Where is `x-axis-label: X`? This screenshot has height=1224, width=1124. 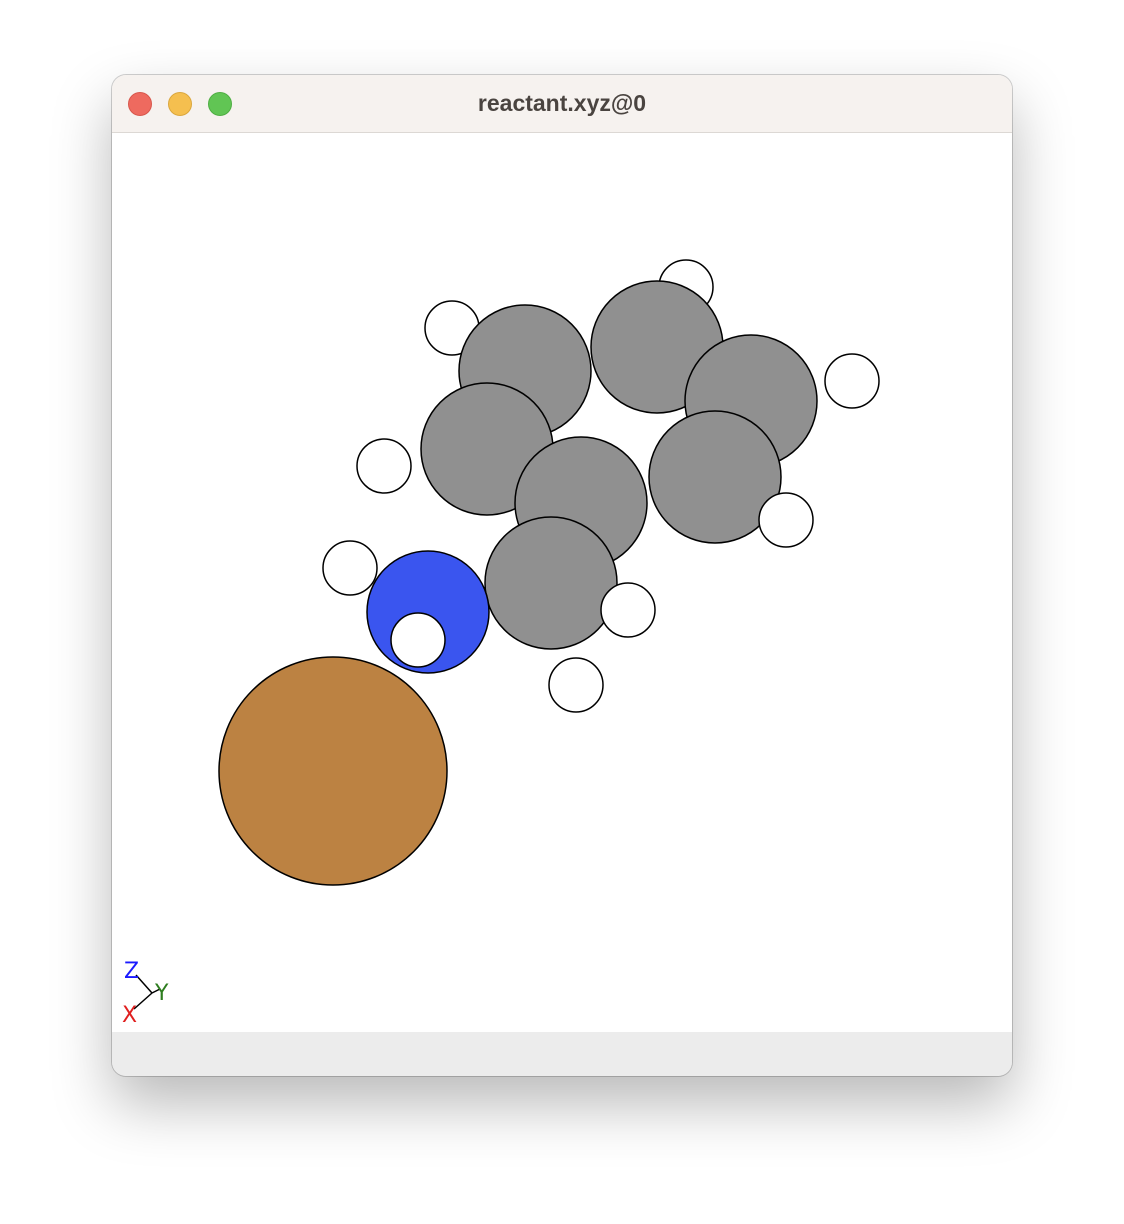 x-axis-label: X is located at coordinates (129, 1015).